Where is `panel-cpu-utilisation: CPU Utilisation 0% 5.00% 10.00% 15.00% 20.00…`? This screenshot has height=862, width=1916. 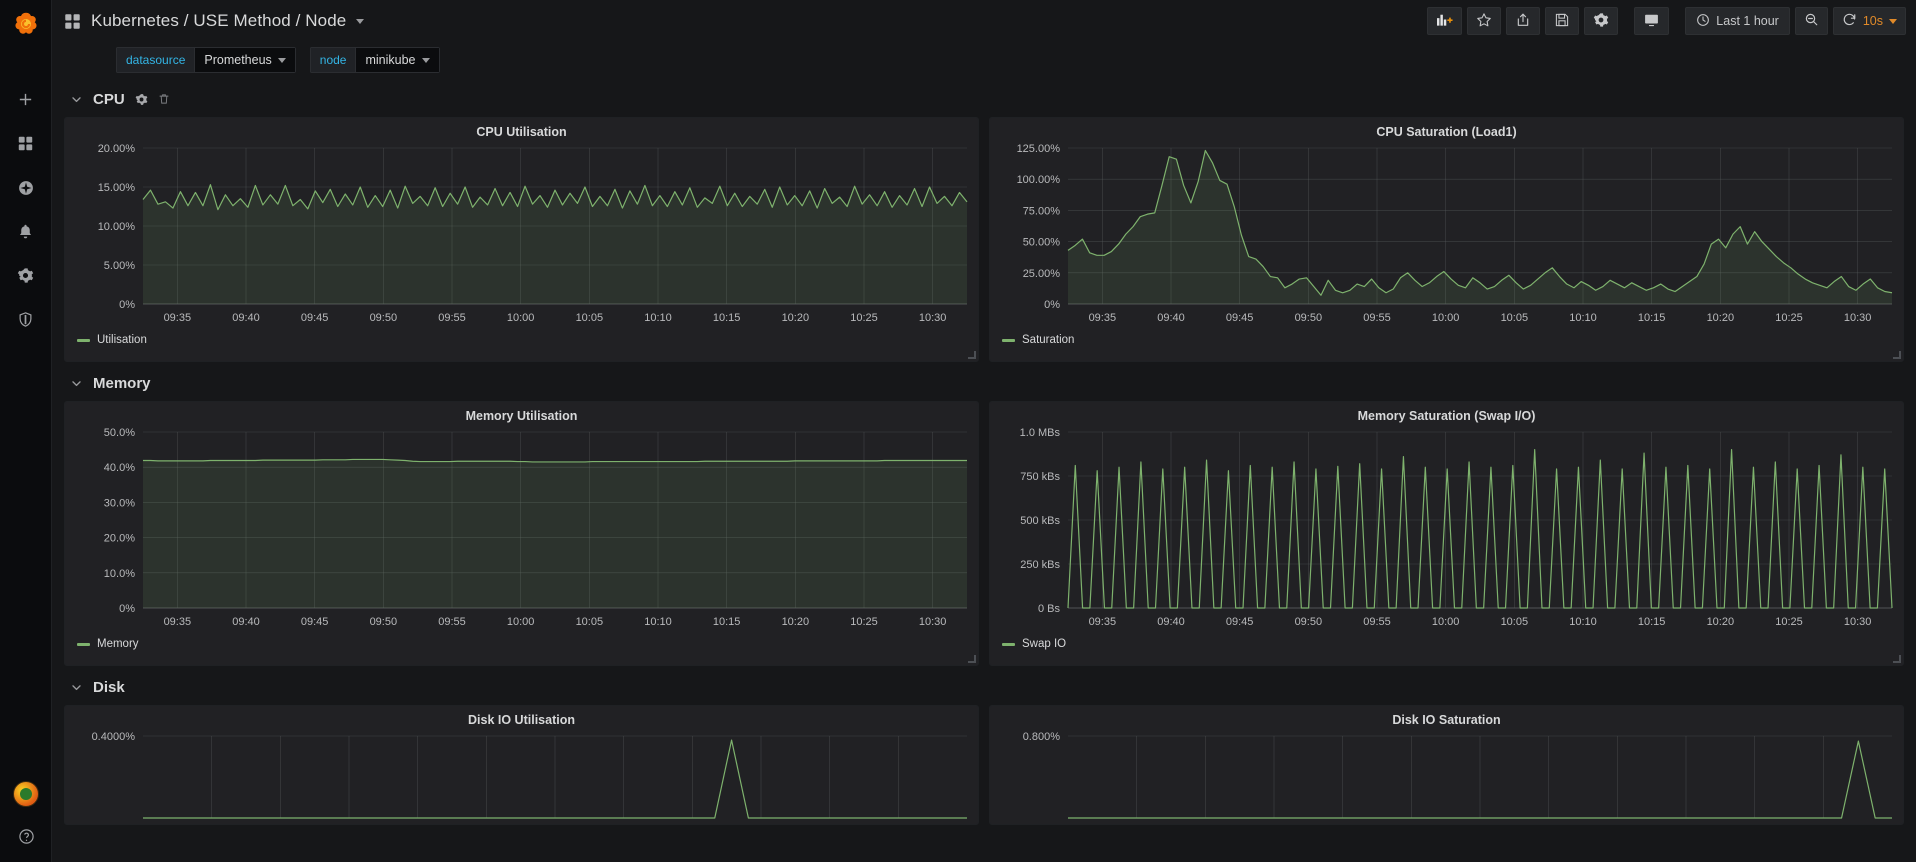
panel-cpu-utilisation: CPU Utilisation 0% 5.00% 10.00% 15.00% 20.00… is located at coordinates (521, 239).